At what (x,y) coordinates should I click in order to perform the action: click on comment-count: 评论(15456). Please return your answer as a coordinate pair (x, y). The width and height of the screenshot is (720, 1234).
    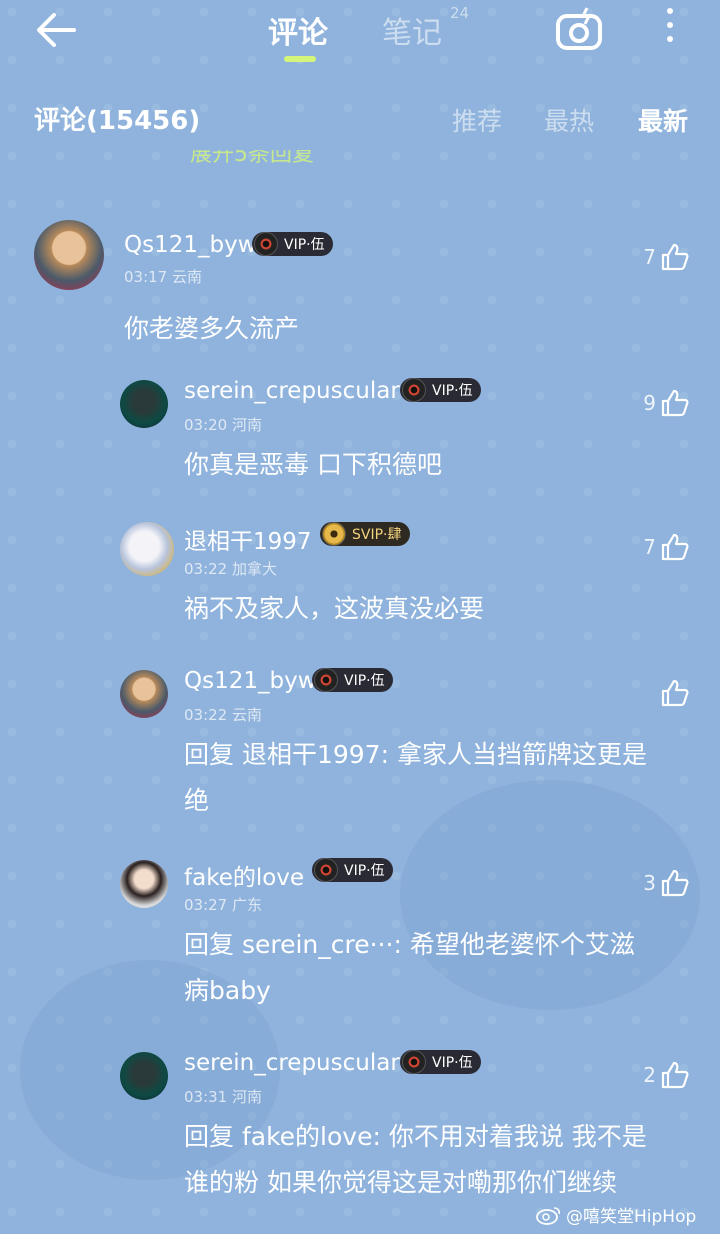
    Looking at the image, I should click on (117, 121).